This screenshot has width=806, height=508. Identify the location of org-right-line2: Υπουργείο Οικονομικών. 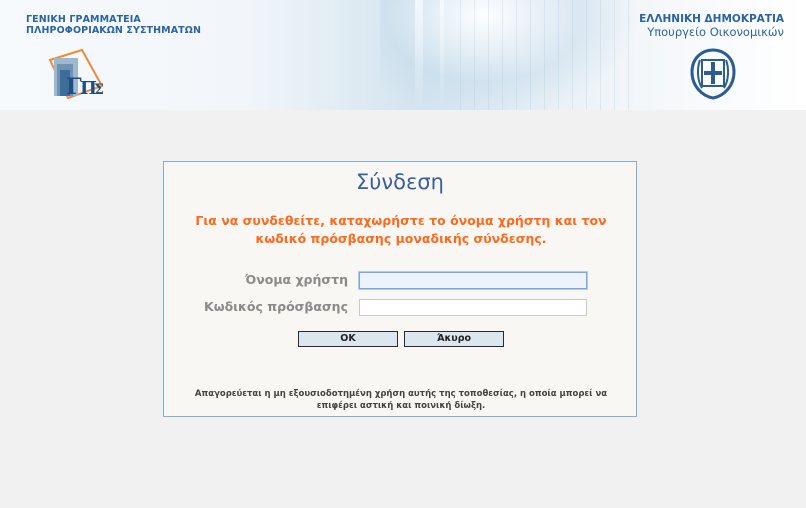
(715, 32).